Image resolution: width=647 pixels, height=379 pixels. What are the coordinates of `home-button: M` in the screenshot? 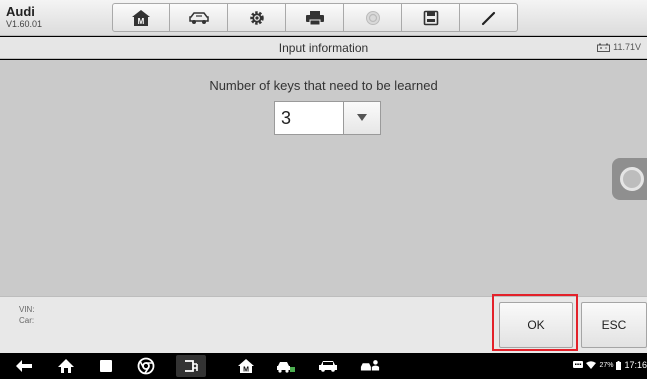 It's located at (141, 17).